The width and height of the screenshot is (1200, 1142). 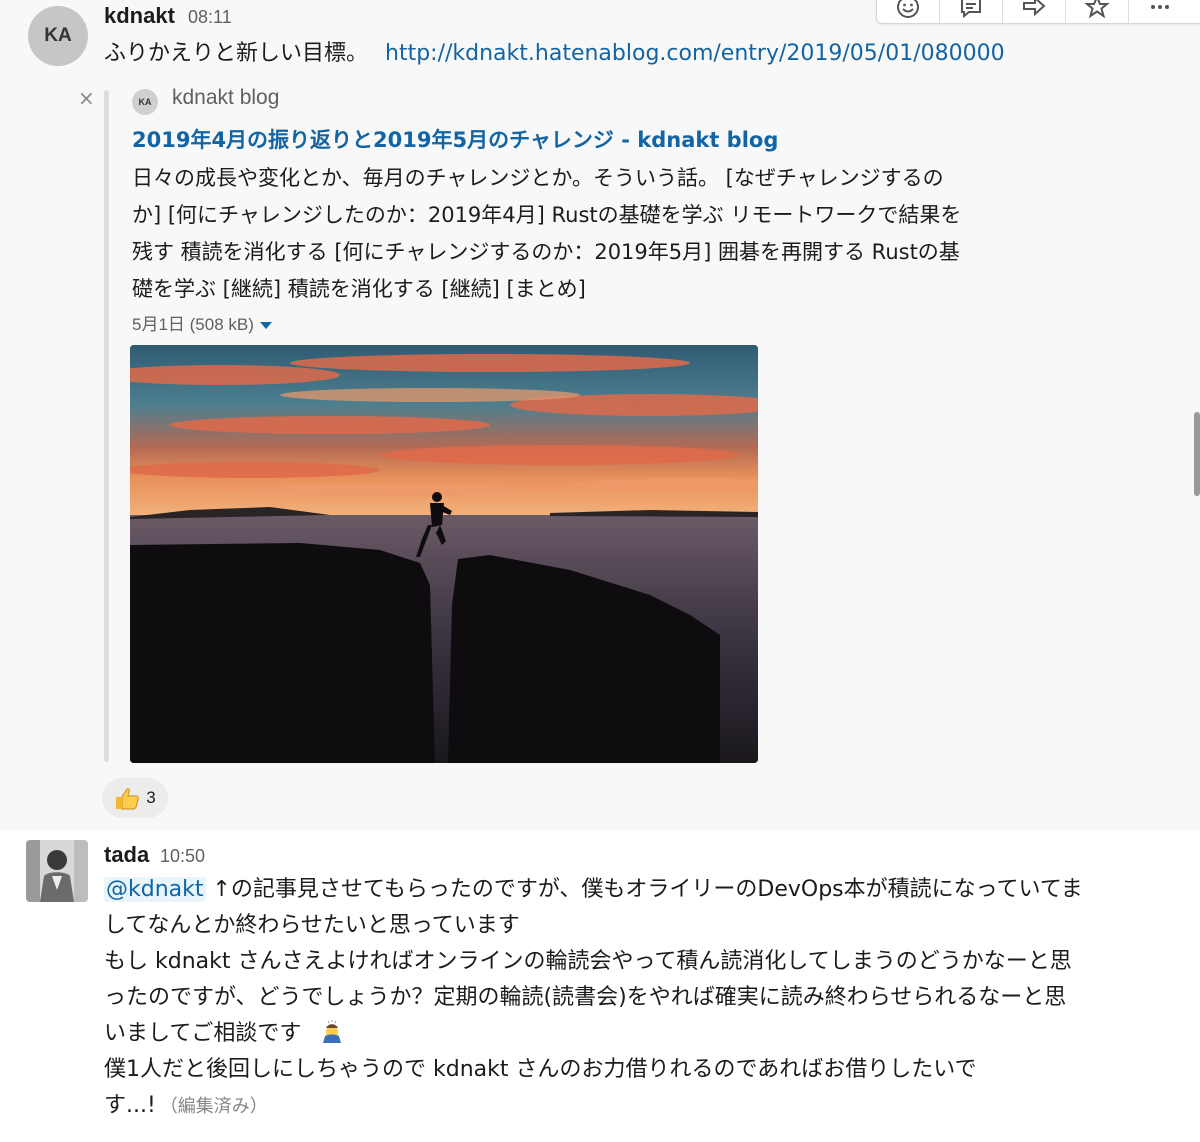 I want to click on attachment-meta: 5月1日 (508 kB), so click(x=202, y=322).